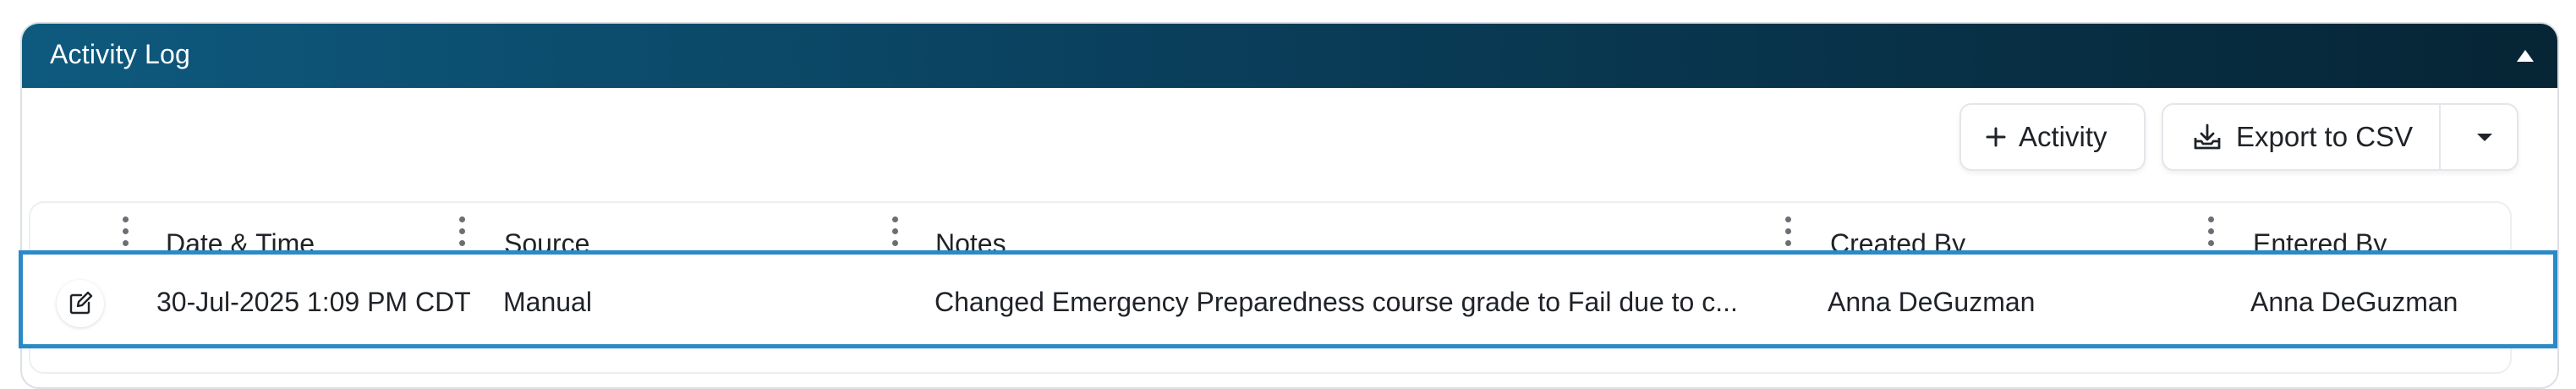  I want to click on export-csv-label: Export to CSV, so click(2325, 136).